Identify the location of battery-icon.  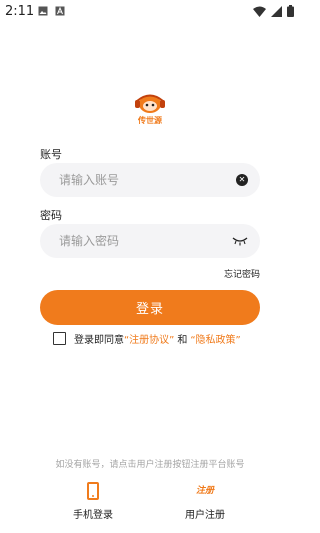
(290, 11).